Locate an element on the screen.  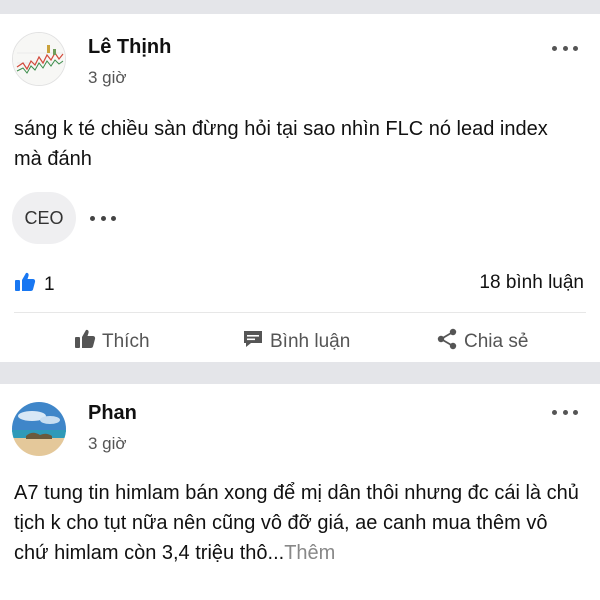
like-summary: 1 is located at coordinates (34, 285).